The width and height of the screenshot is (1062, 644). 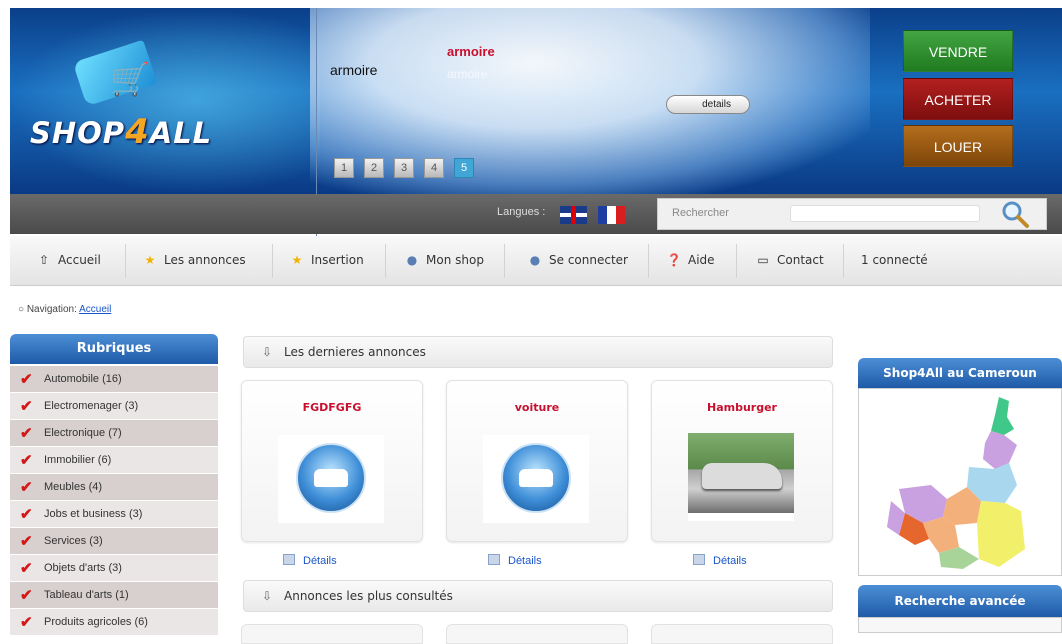 What do you see at coordinates (114, 460) in the screenshot?
I see `category-item: ✔ Immobilier (6)` at bounding box center [114, 460].